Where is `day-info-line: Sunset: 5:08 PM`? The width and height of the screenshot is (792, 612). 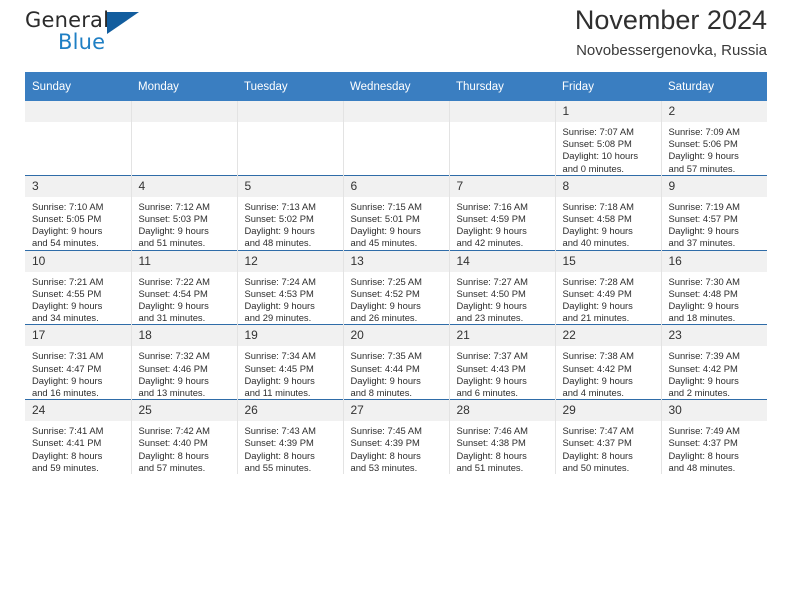
day-info-line: Sunset: 5:08 PM is located at coordinates (597, 144).